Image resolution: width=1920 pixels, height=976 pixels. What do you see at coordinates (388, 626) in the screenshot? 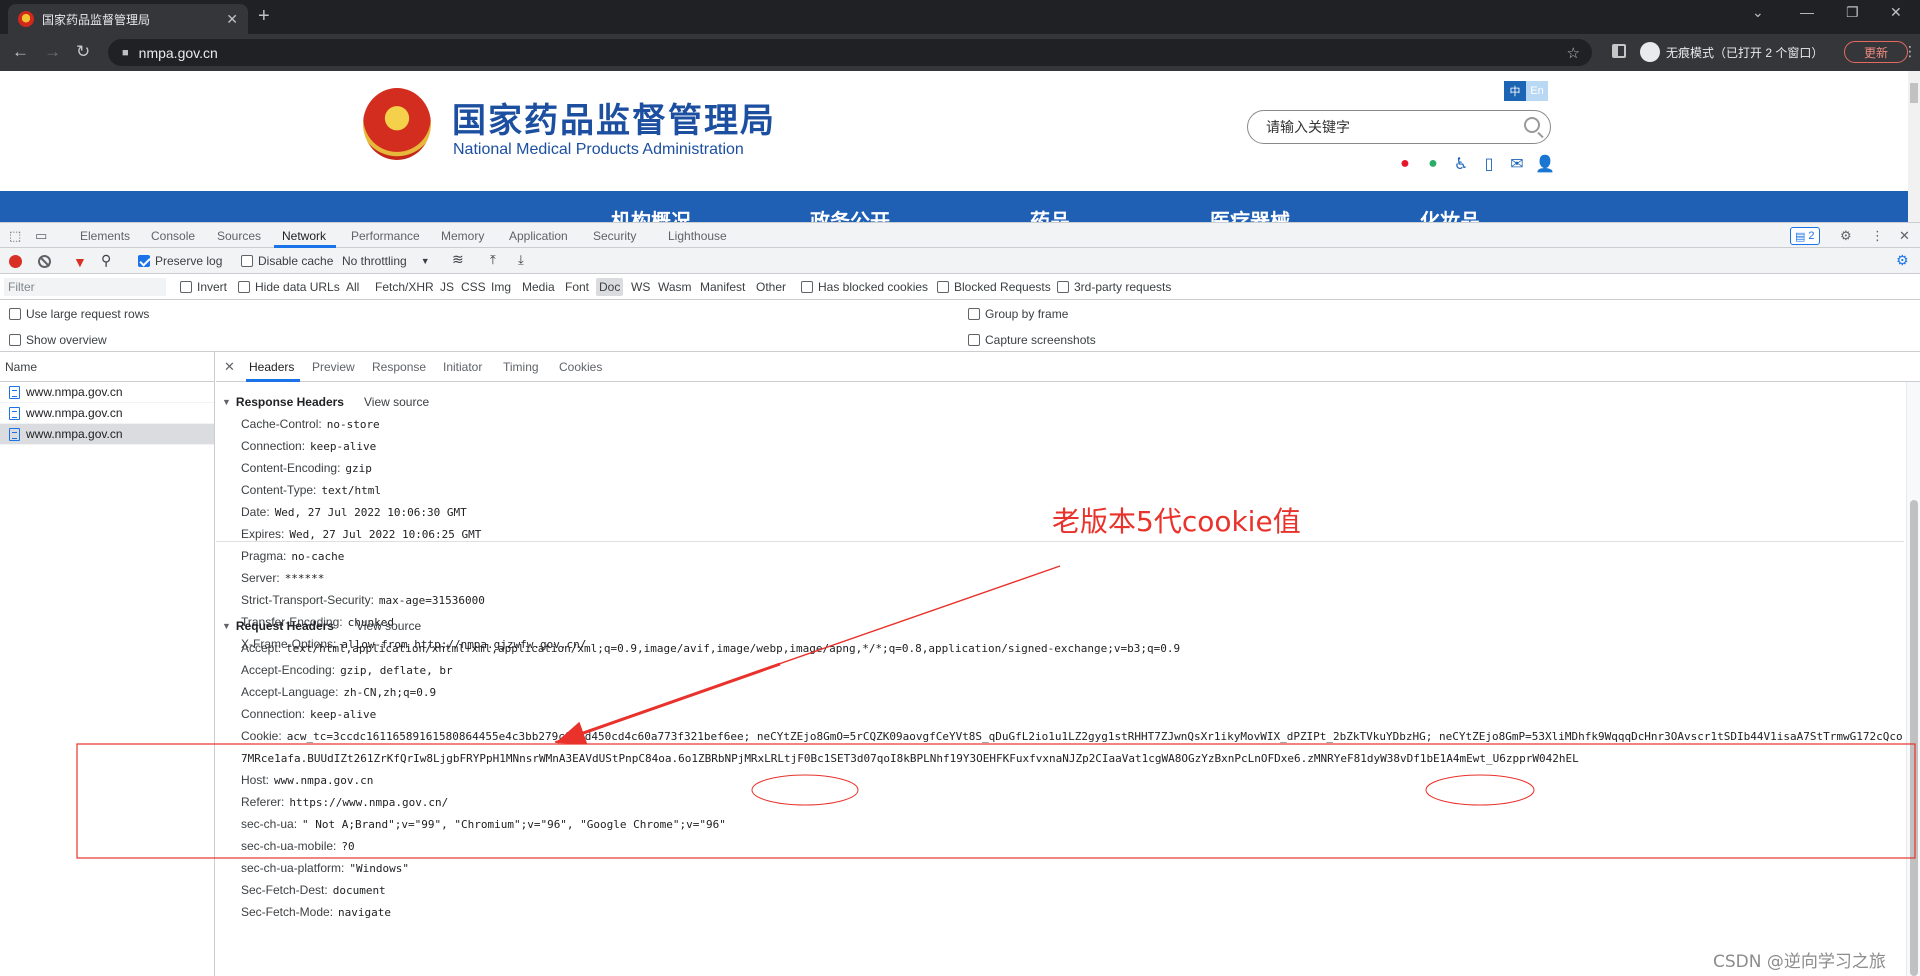
I see `request-view-source-link: View source` at bounding box center [388, 626].